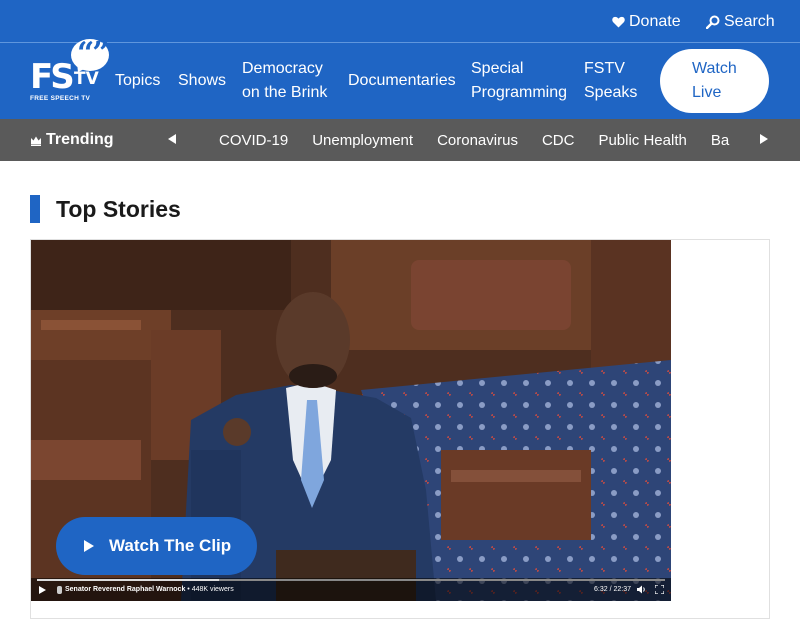  What do you see at coordinates (89, 546) in the screenshot?
I see `play-icon` at bounding box center [89, 546].